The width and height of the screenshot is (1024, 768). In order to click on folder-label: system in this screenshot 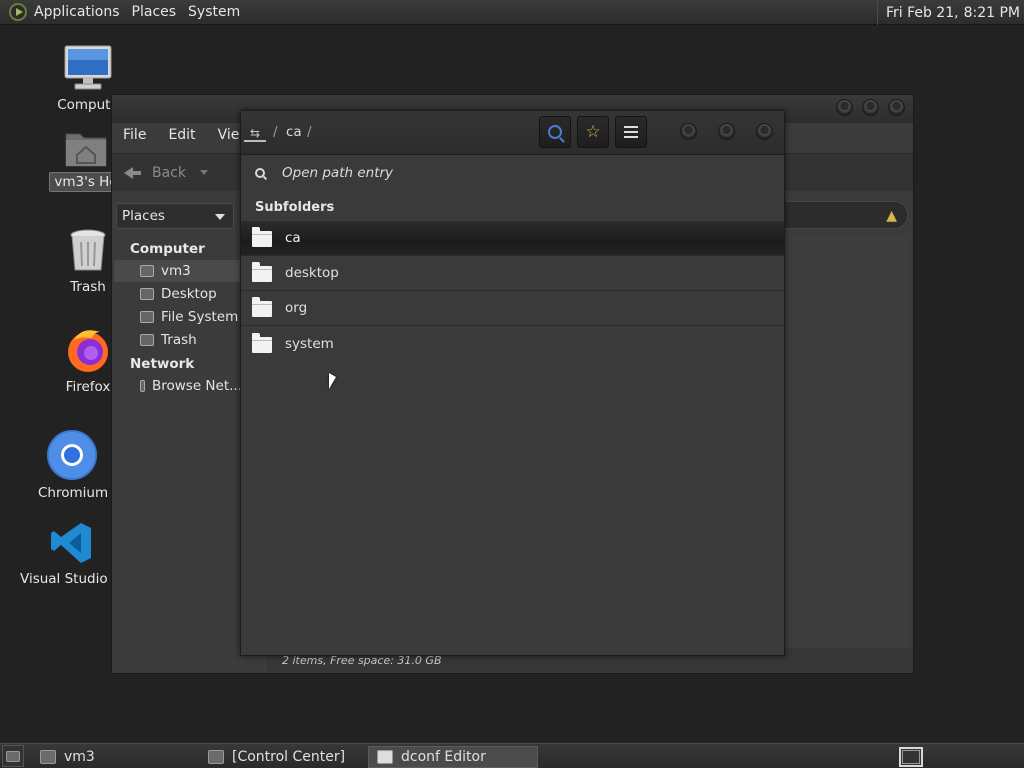, I will do `click(309, 343)`.